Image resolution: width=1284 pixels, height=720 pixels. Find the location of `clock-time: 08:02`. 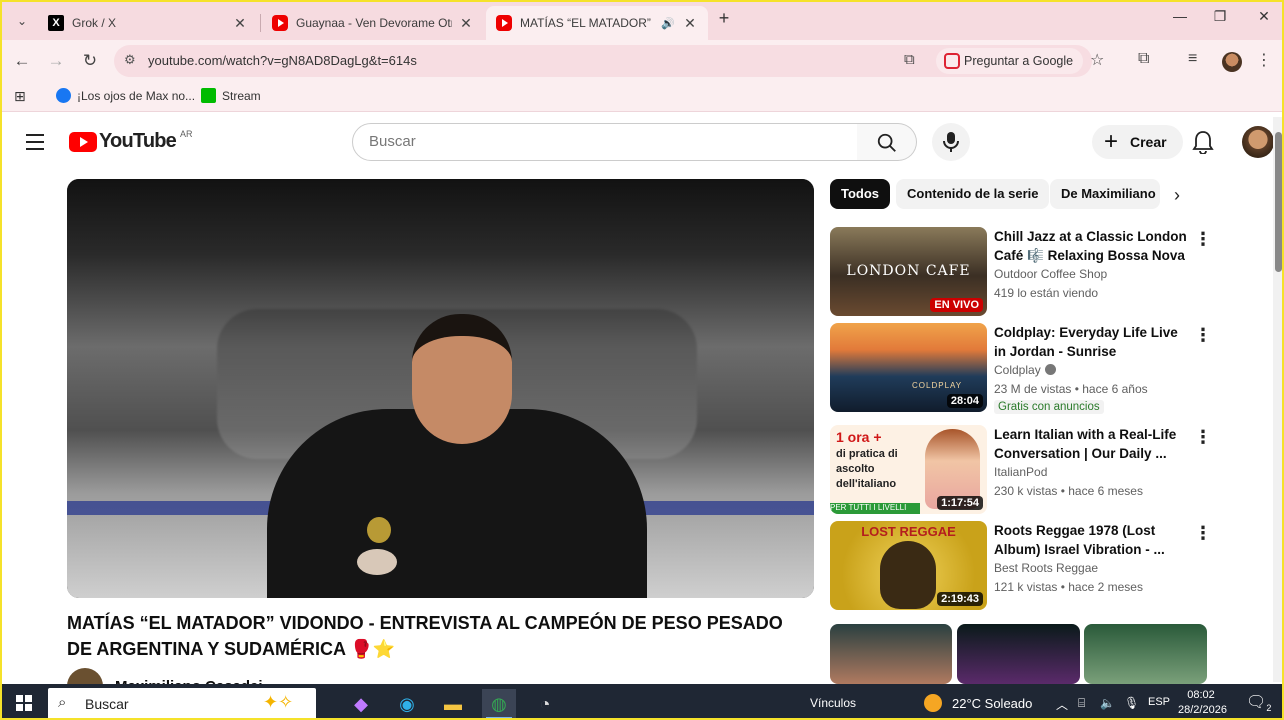

clock-time: 08:02 is located at coordinates (1201, 695).